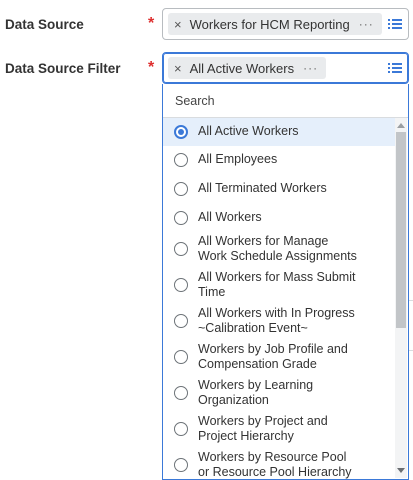 Image resolution: width=413 pixels, height=480 pixels. I want to click on data-source-filter-required-mark: *, so click(151, 67).